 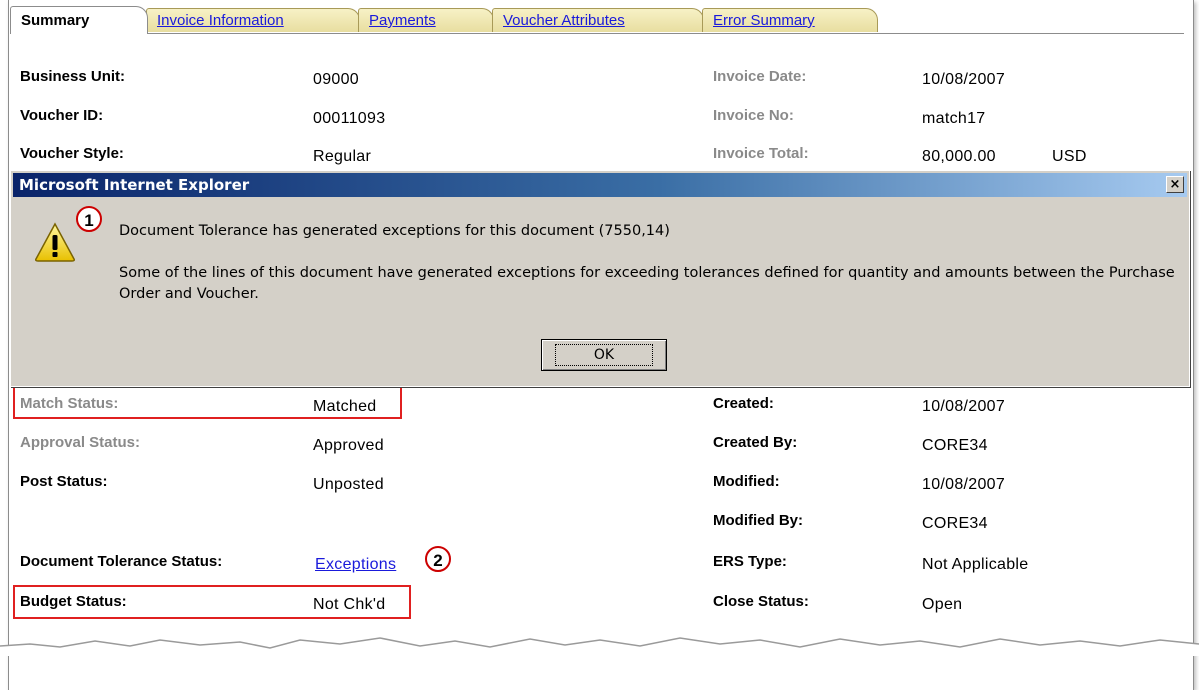 What do you see at coordinates (348, 445) in the screenshot?
I see `approval-status-value: Approved` at bounding box center [348, 445].